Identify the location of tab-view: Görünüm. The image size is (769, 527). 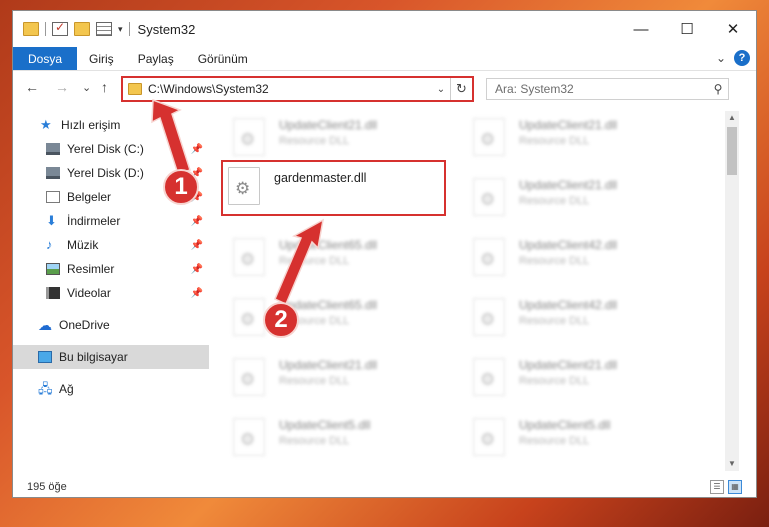
(223, 58).